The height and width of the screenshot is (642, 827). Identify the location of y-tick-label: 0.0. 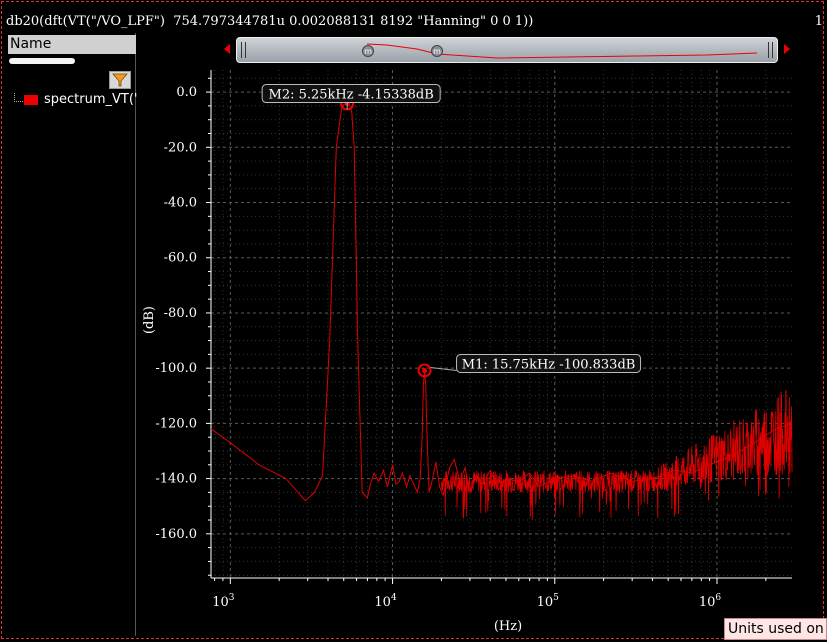
(186, 92).